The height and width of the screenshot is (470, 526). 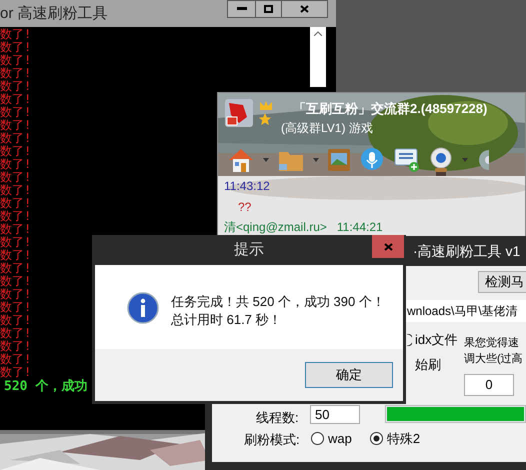 I want to click on message-text: ??, so click(x=245, y=207).